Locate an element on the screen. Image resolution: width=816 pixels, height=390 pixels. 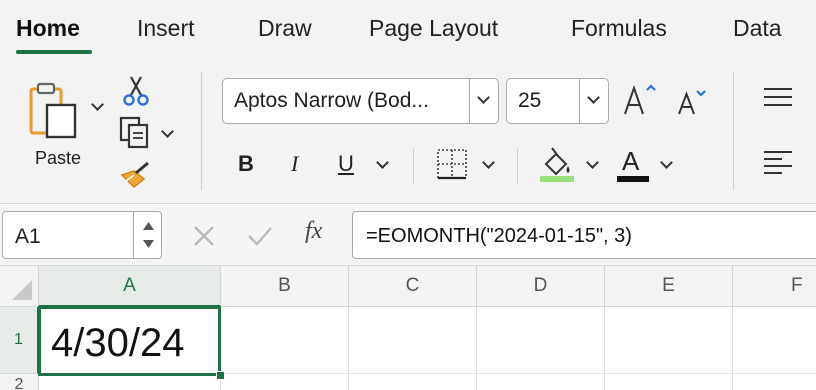
tab-formulas: Formulas is located at coordinates (619, 28).